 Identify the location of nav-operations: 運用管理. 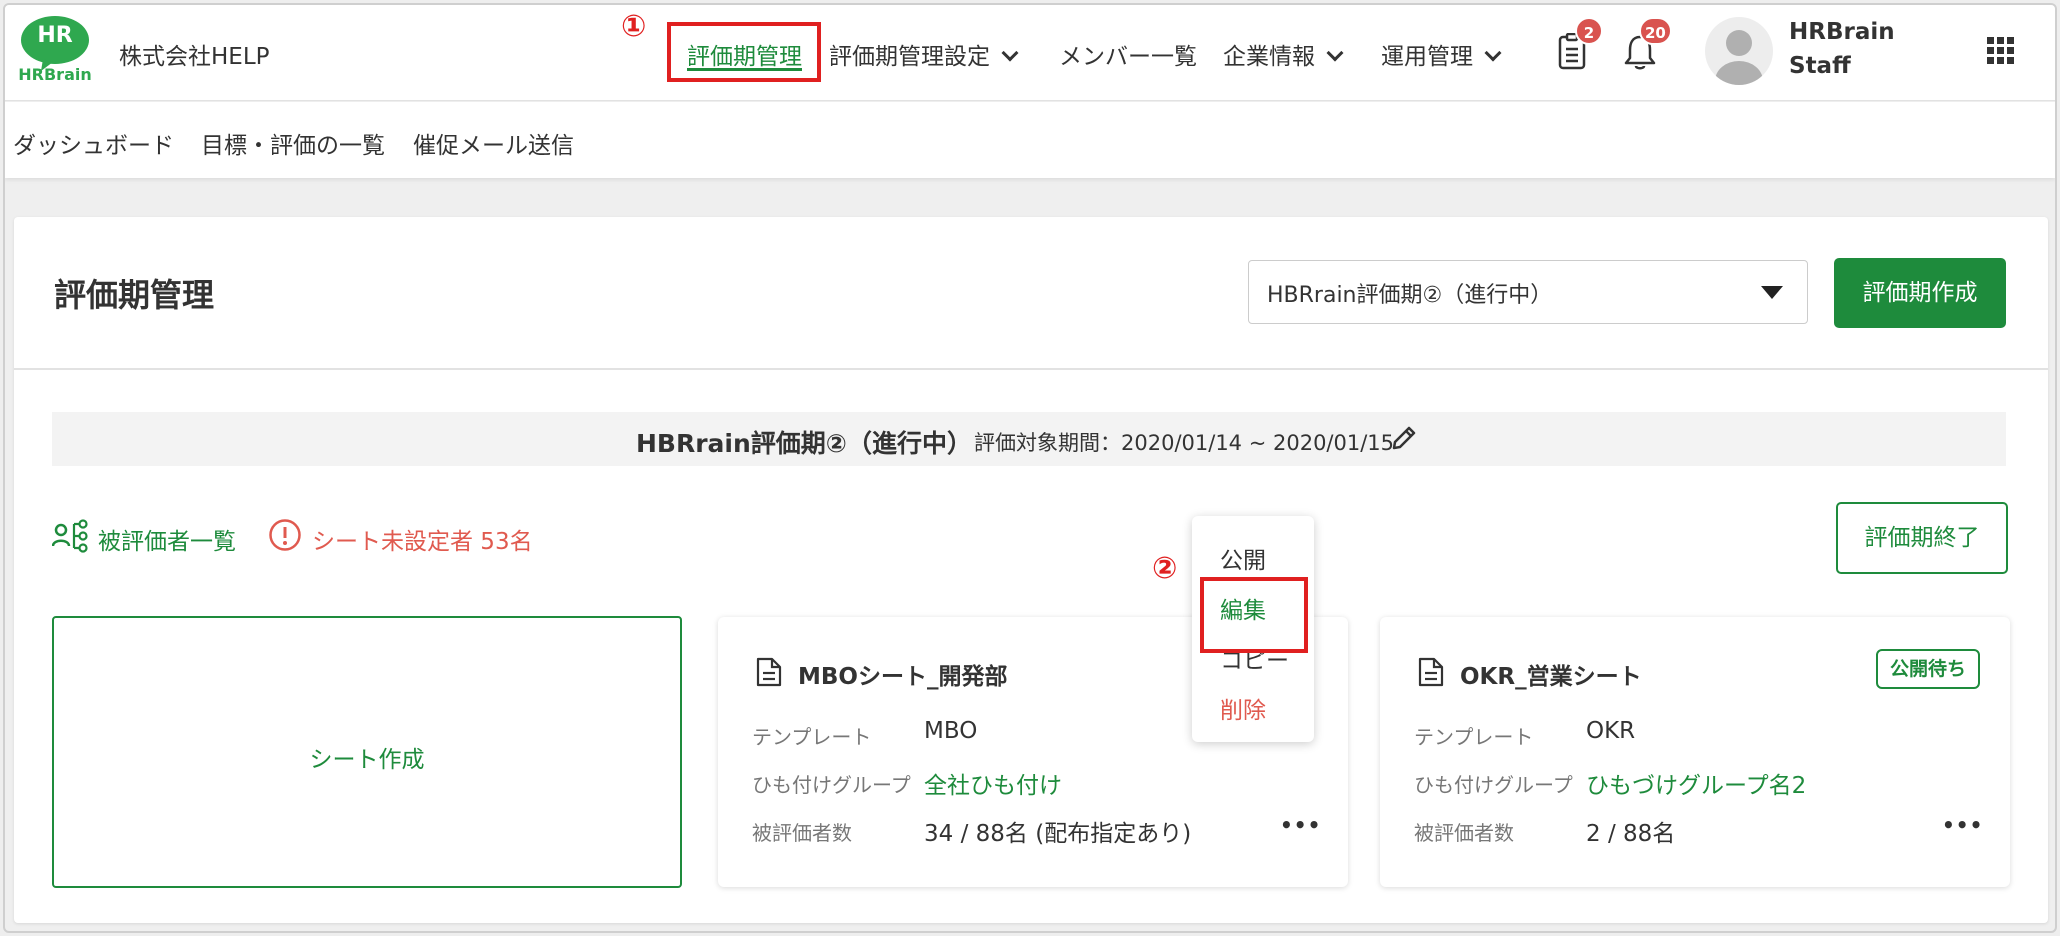
(1441, 54).